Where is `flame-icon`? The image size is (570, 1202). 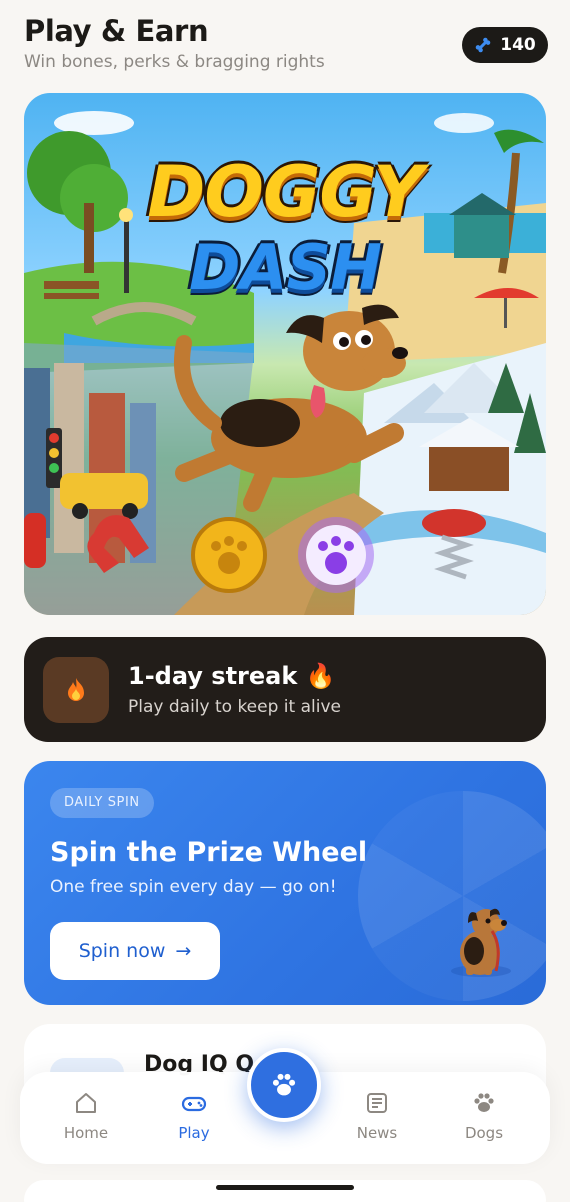
flame-icon is located at coordinates (76, 689).